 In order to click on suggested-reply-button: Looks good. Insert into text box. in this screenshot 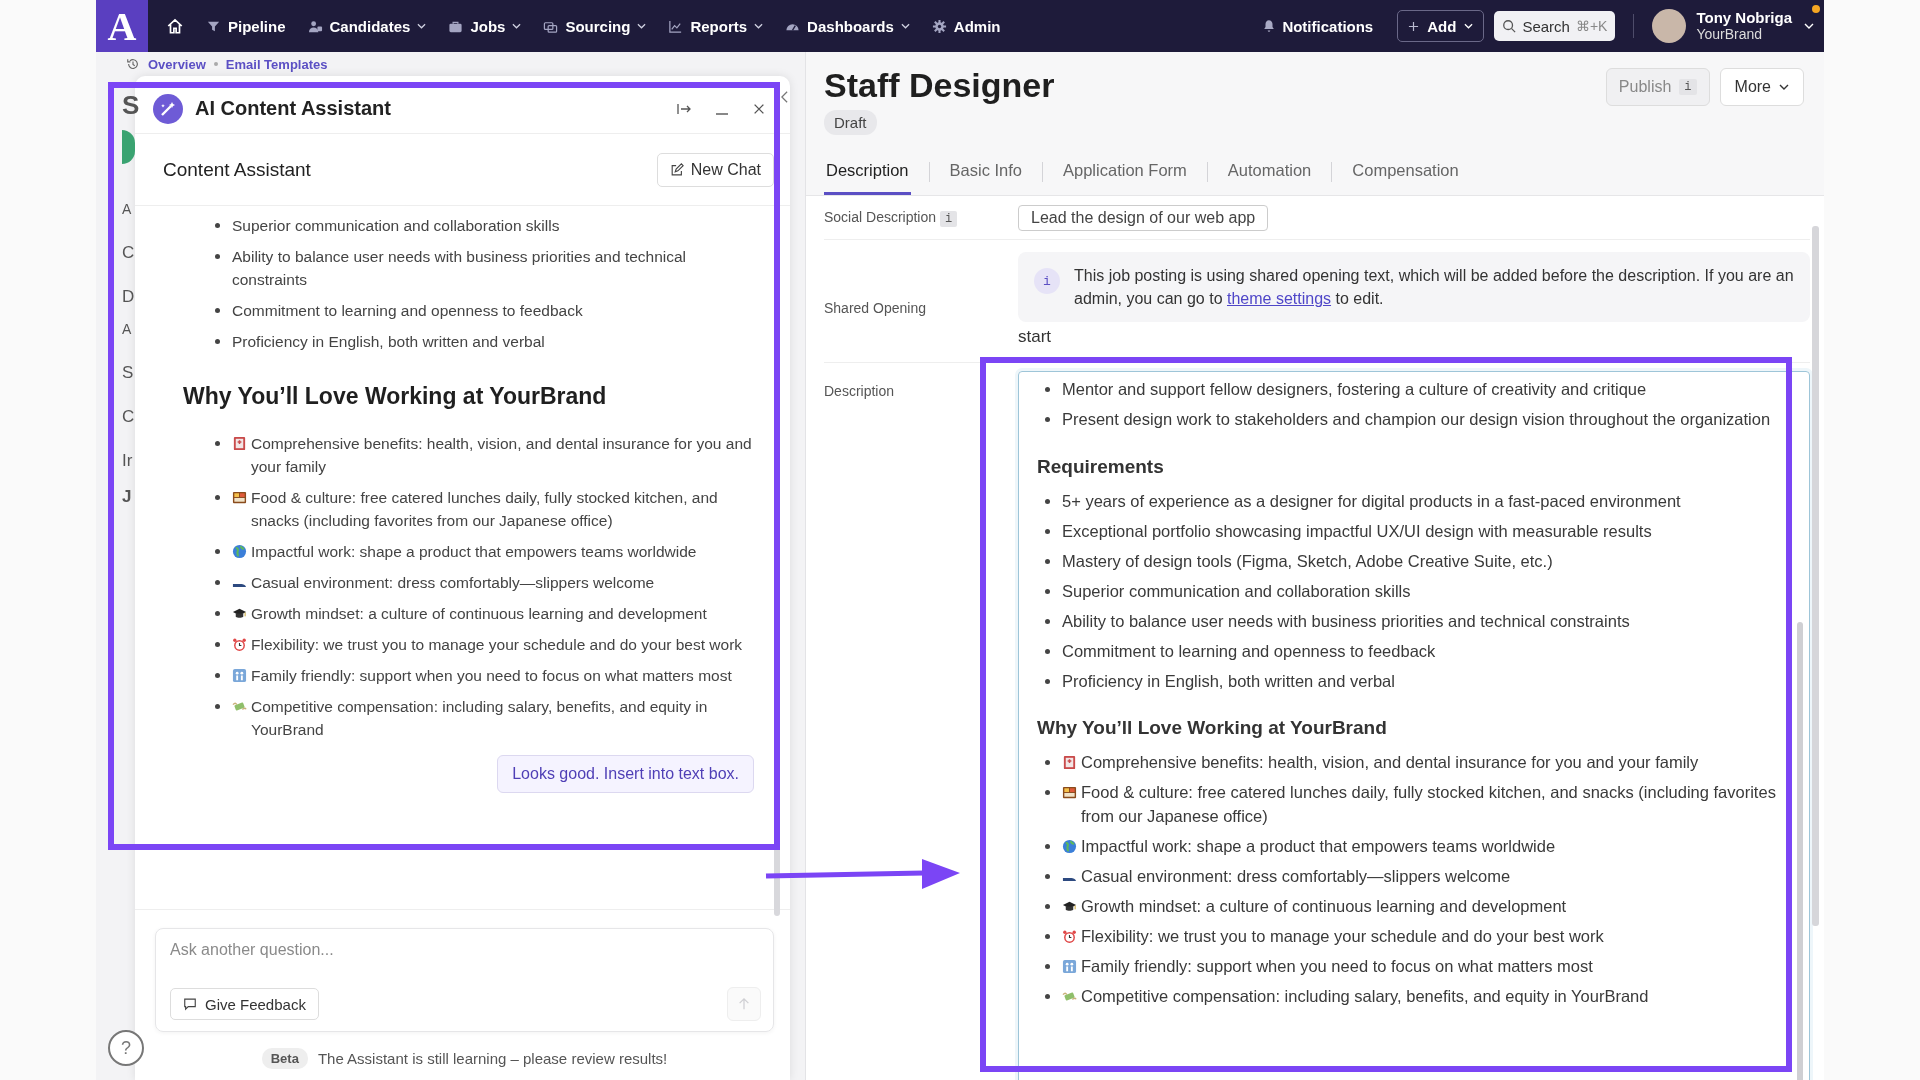, I will do `click(625, 774)`.